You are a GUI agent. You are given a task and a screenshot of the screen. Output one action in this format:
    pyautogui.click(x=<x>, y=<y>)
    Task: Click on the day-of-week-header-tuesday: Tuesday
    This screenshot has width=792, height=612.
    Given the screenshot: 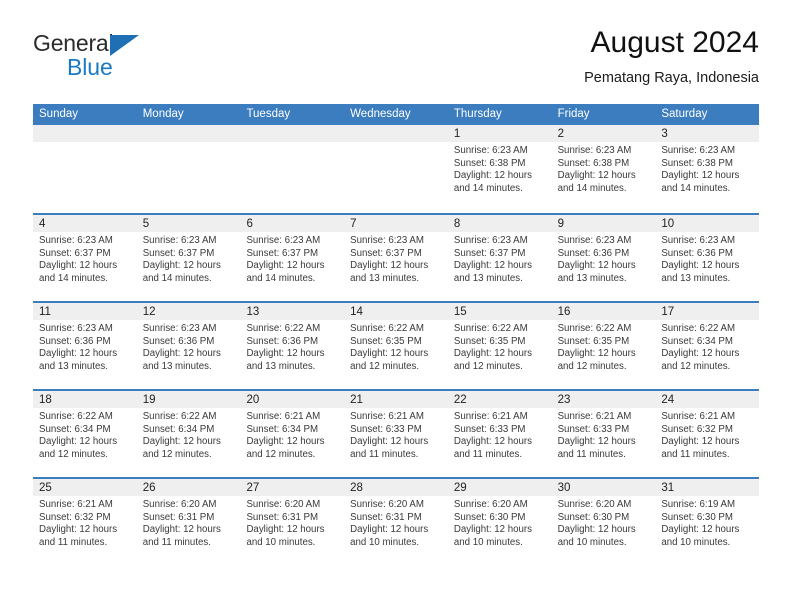 What is the action you would take?
    pyautogui.click(x=268, y=114)
    